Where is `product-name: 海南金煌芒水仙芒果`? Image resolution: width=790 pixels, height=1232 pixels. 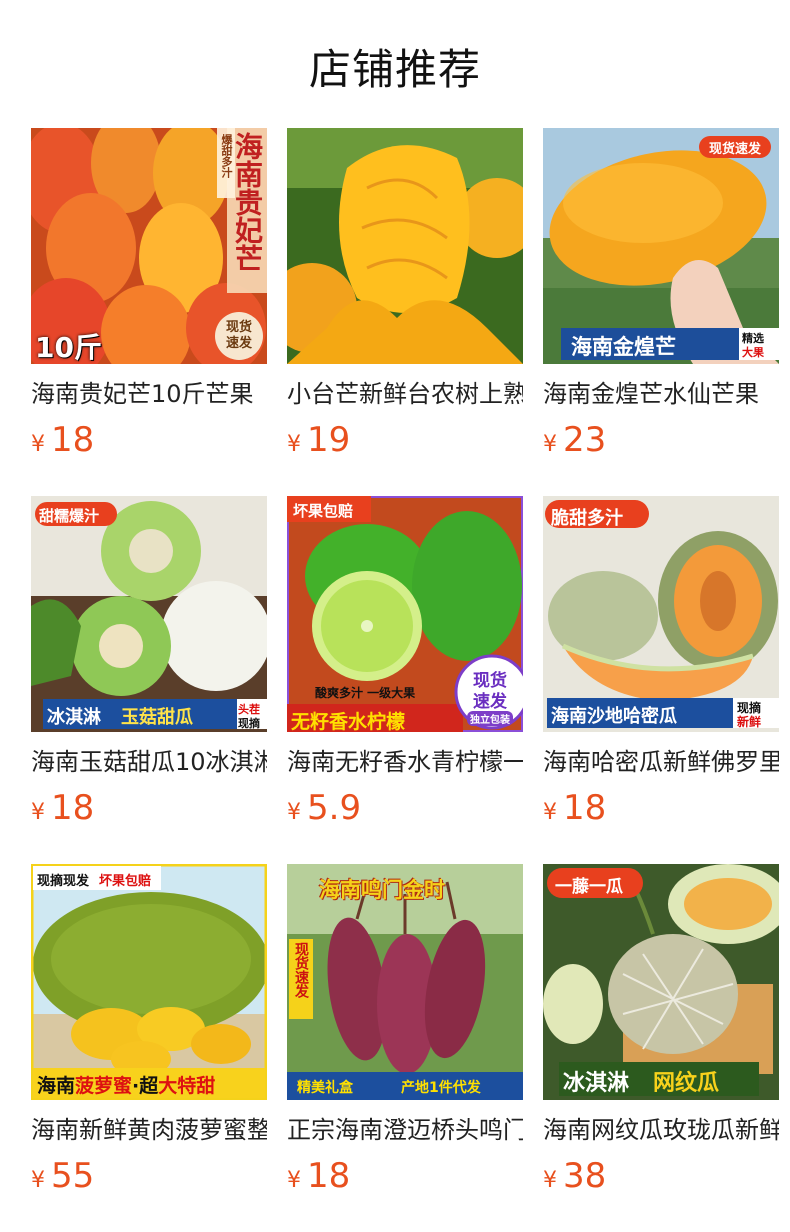
product-name: 海南金煌芒水仙芒果 is located at coordinates (661, 394).